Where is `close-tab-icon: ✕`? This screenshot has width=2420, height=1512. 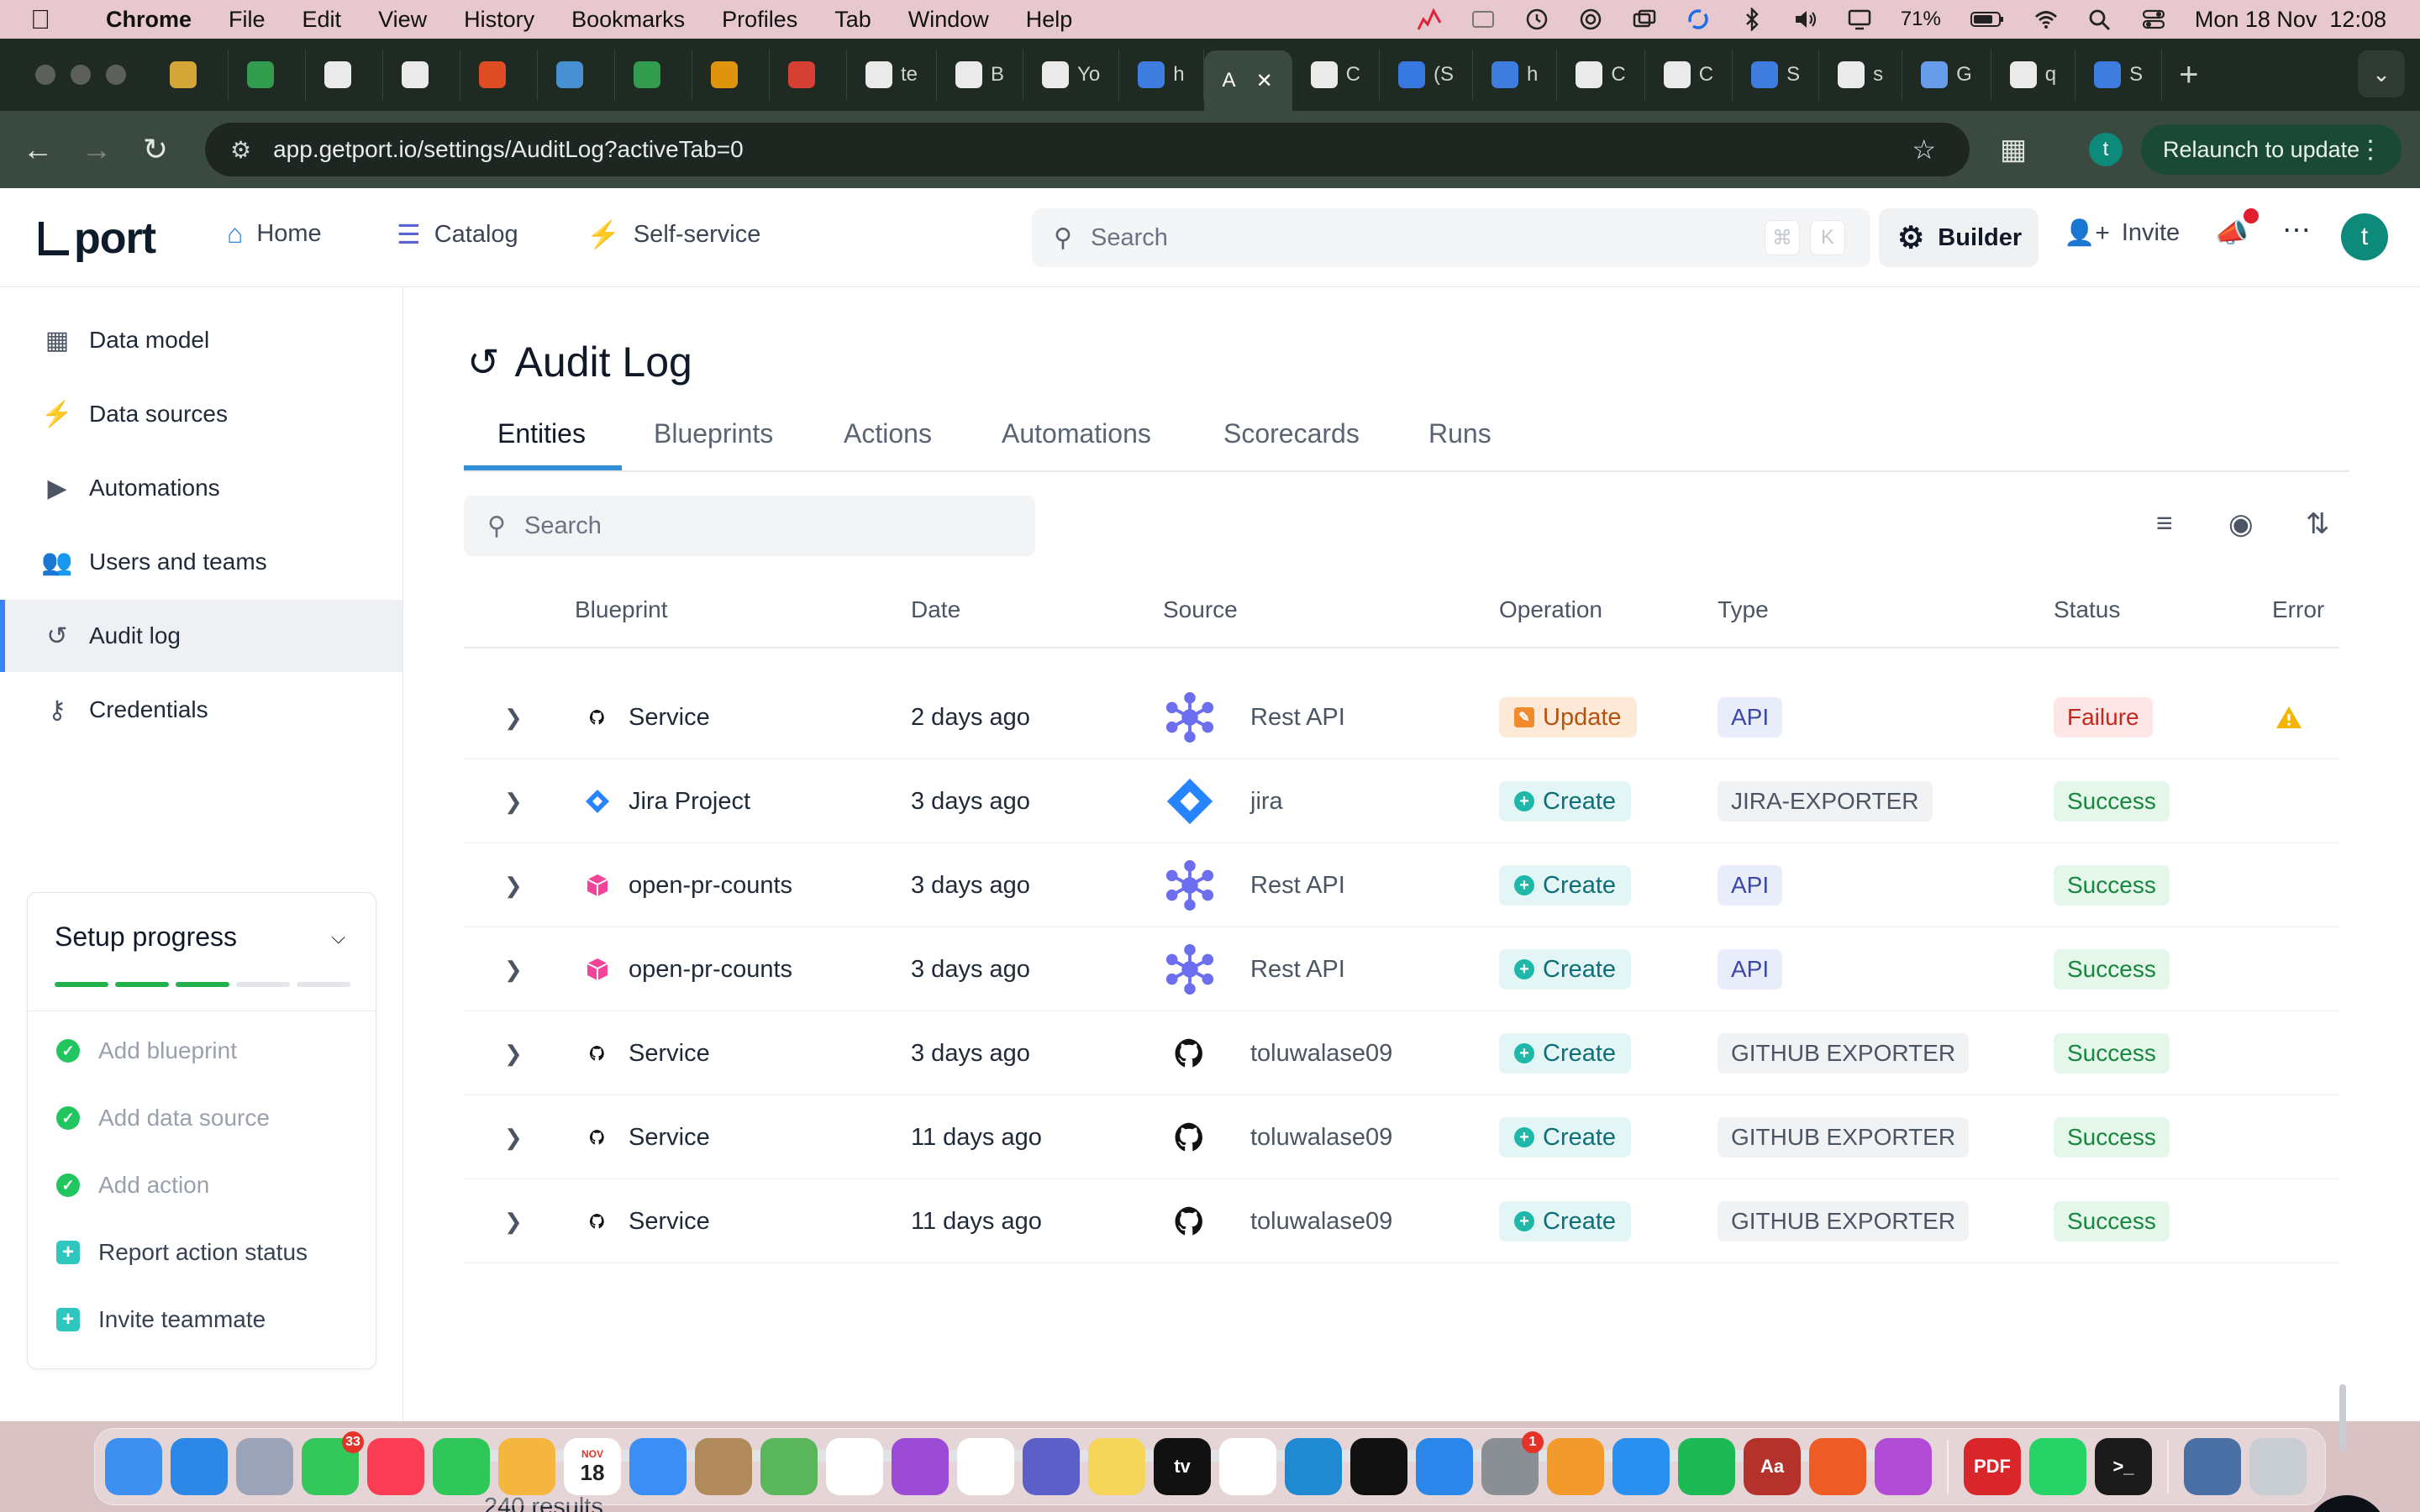
close-tab-icon: ✕ is located at coordinates (1264, 81).